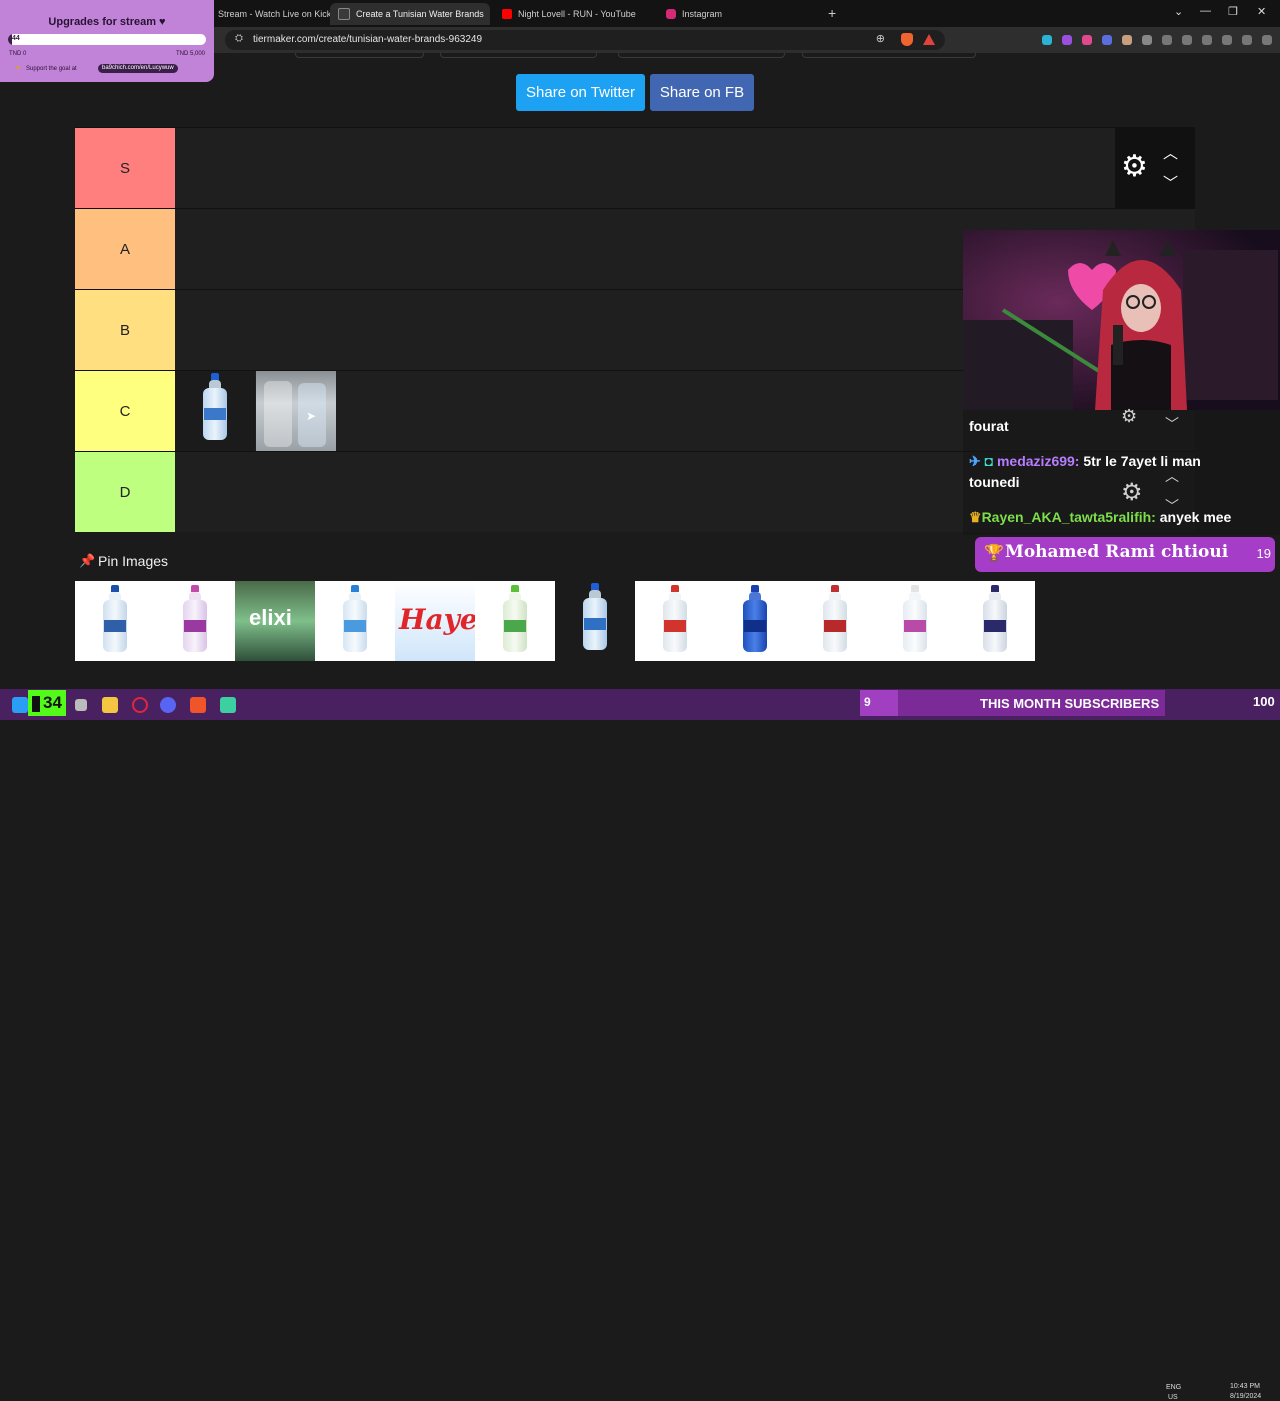 Image resolution: width=1280 pixels, height=1401 pixels. I want to click on tier-label: S, so click(125, 168).